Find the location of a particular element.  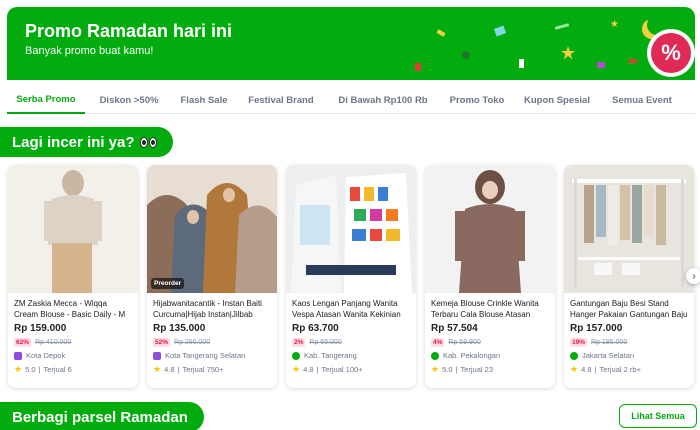

chevron-right-icon: › is located at coordinates (693, 276).